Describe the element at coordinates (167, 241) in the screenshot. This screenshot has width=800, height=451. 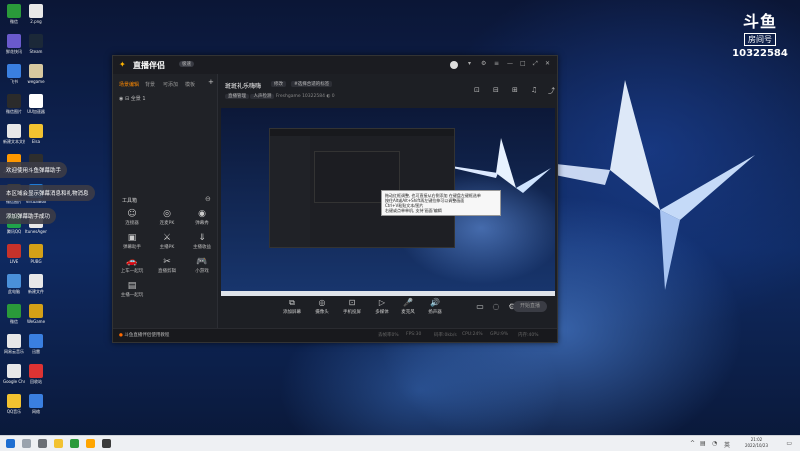
I see `toolbox-item: ⚔ 主播PK` at that location.